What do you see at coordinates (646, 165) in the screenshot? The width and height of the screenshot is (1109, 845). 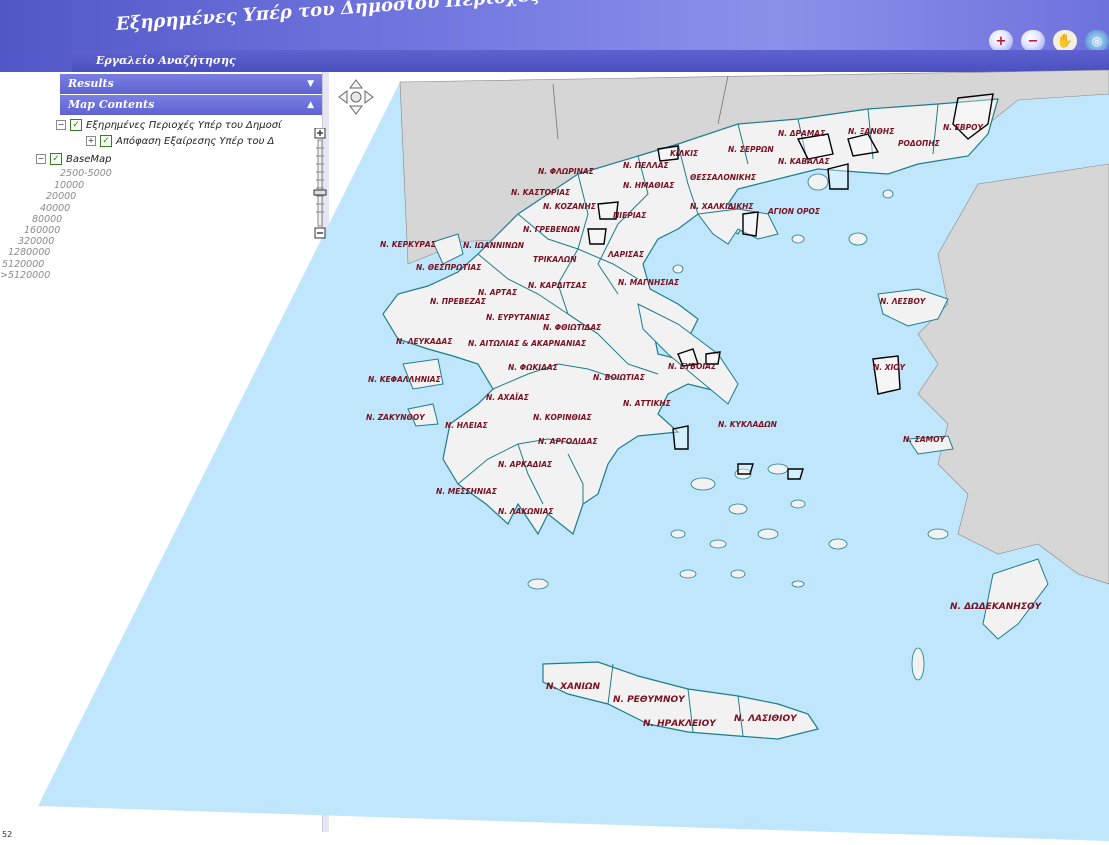 I see `label-pellas: Ν. ΠΕΛΛΑΣ` at bounding box center [646, 165].